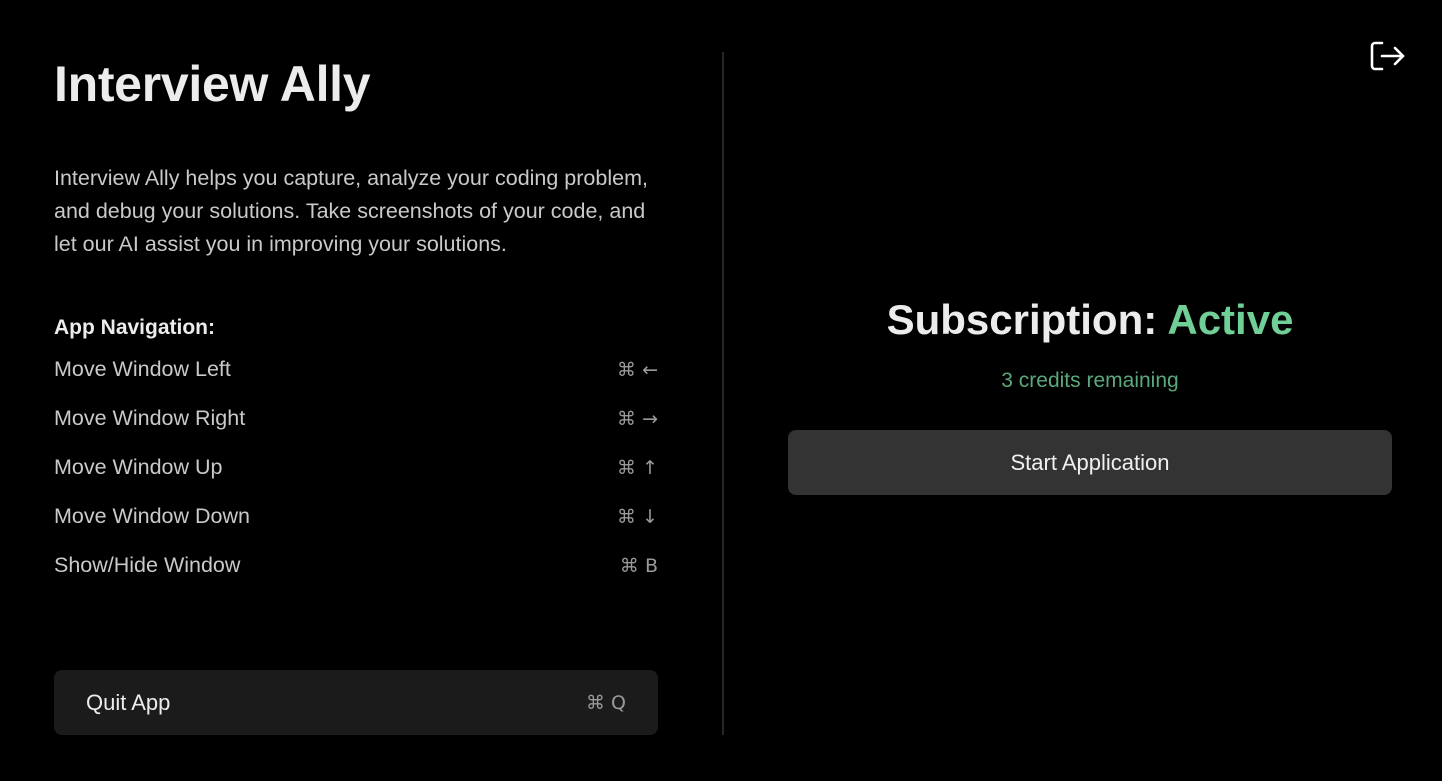 Image resolution: width=1442 pixels, height=781 pixels. I want to click on shortcut-keys: ⌘ ↓, so click(637, 516).